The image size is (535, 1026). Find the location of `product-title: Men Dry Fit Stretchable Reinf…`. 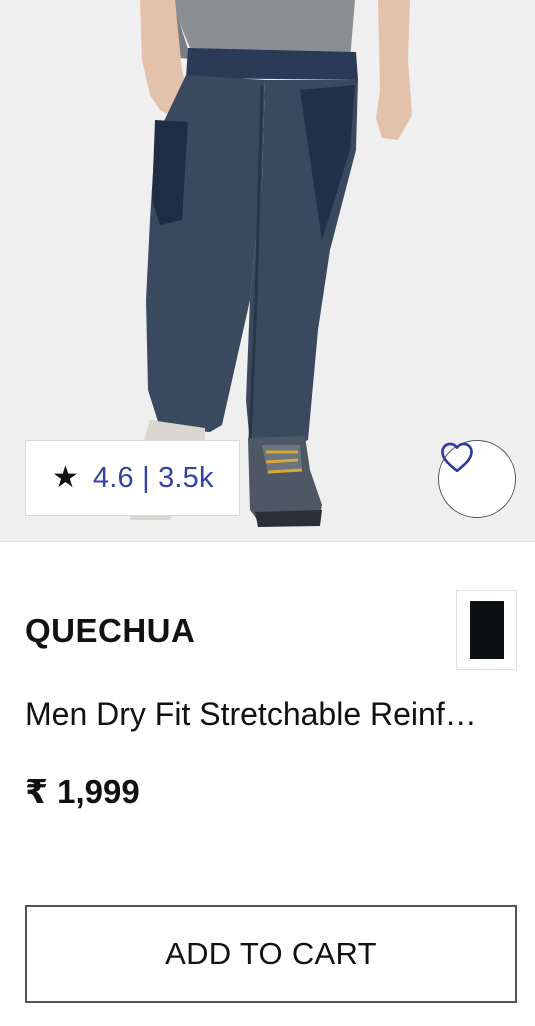

product-title: Men Dry Fit Stretchable Reinf… is located at coordinates (265, 714).